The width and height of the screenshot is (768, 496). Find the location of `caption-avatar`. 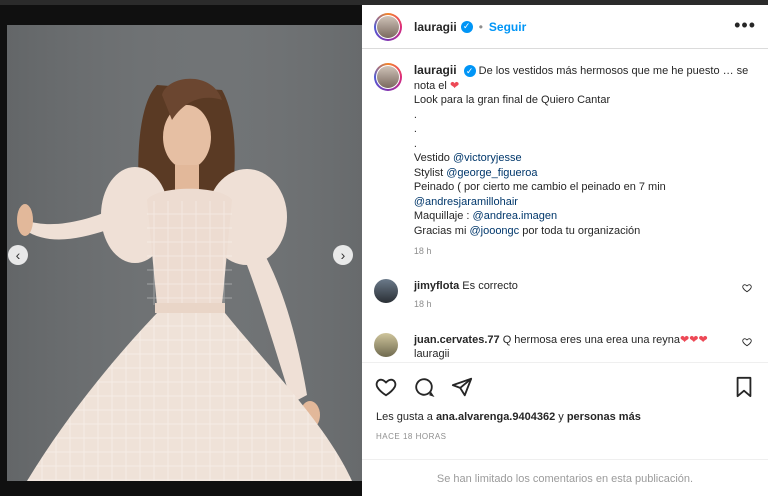

caption-avatar is located at coordinates (388, 77).